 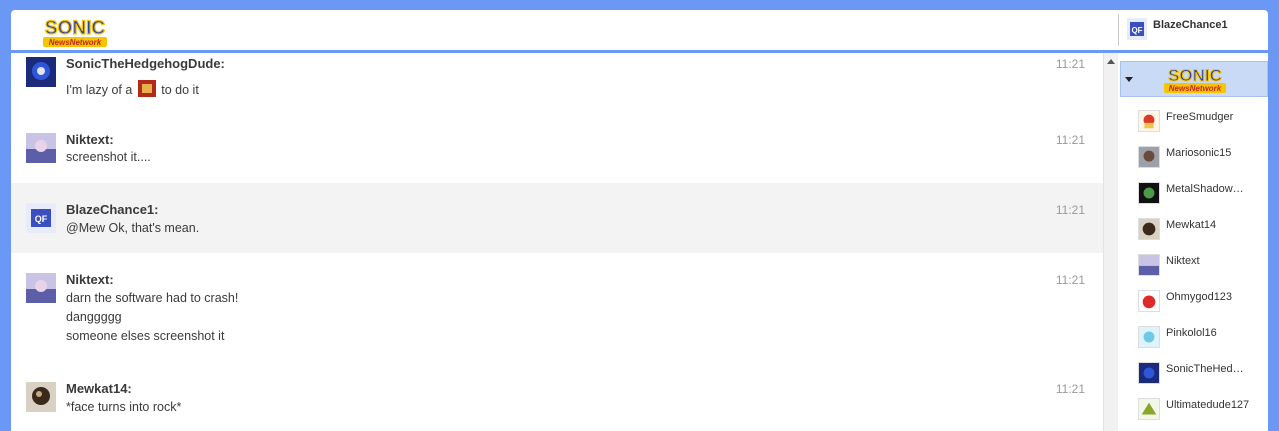 I want to click on message-text-part: I'm lazy of a, so click(x=99, y=90).